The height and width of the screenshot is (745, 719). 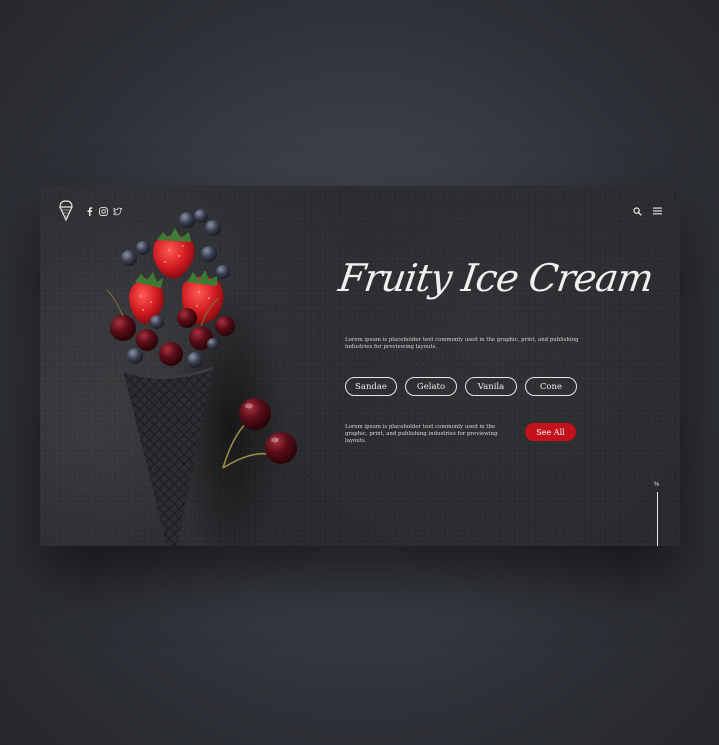 What do you see at coordinates (550, 432) in the screenshot?
I see `see-all-button: See All` at bounding box center [550, 432].